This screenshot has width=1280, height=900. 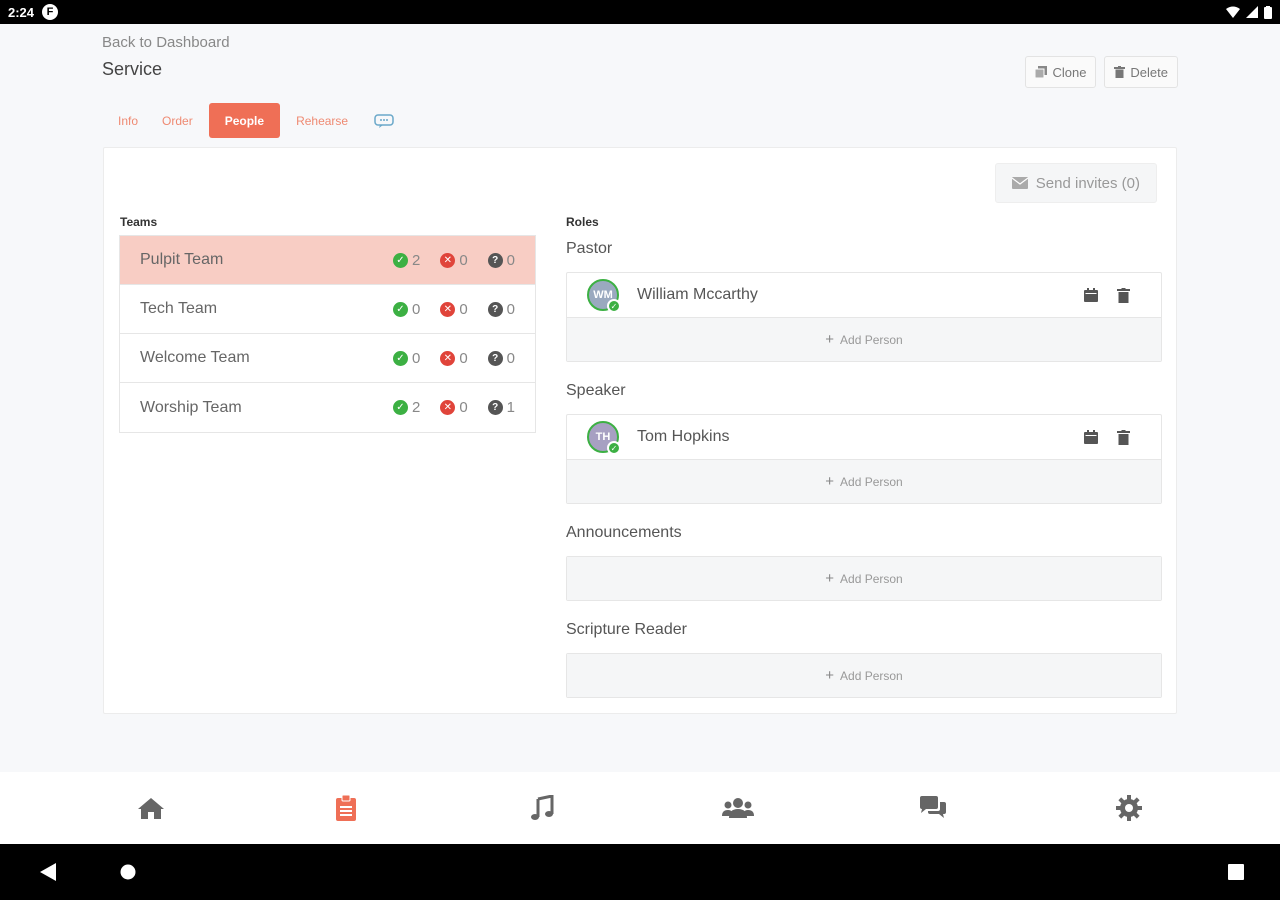 I want to click on battery-icon, so click(x=1268, y=12).